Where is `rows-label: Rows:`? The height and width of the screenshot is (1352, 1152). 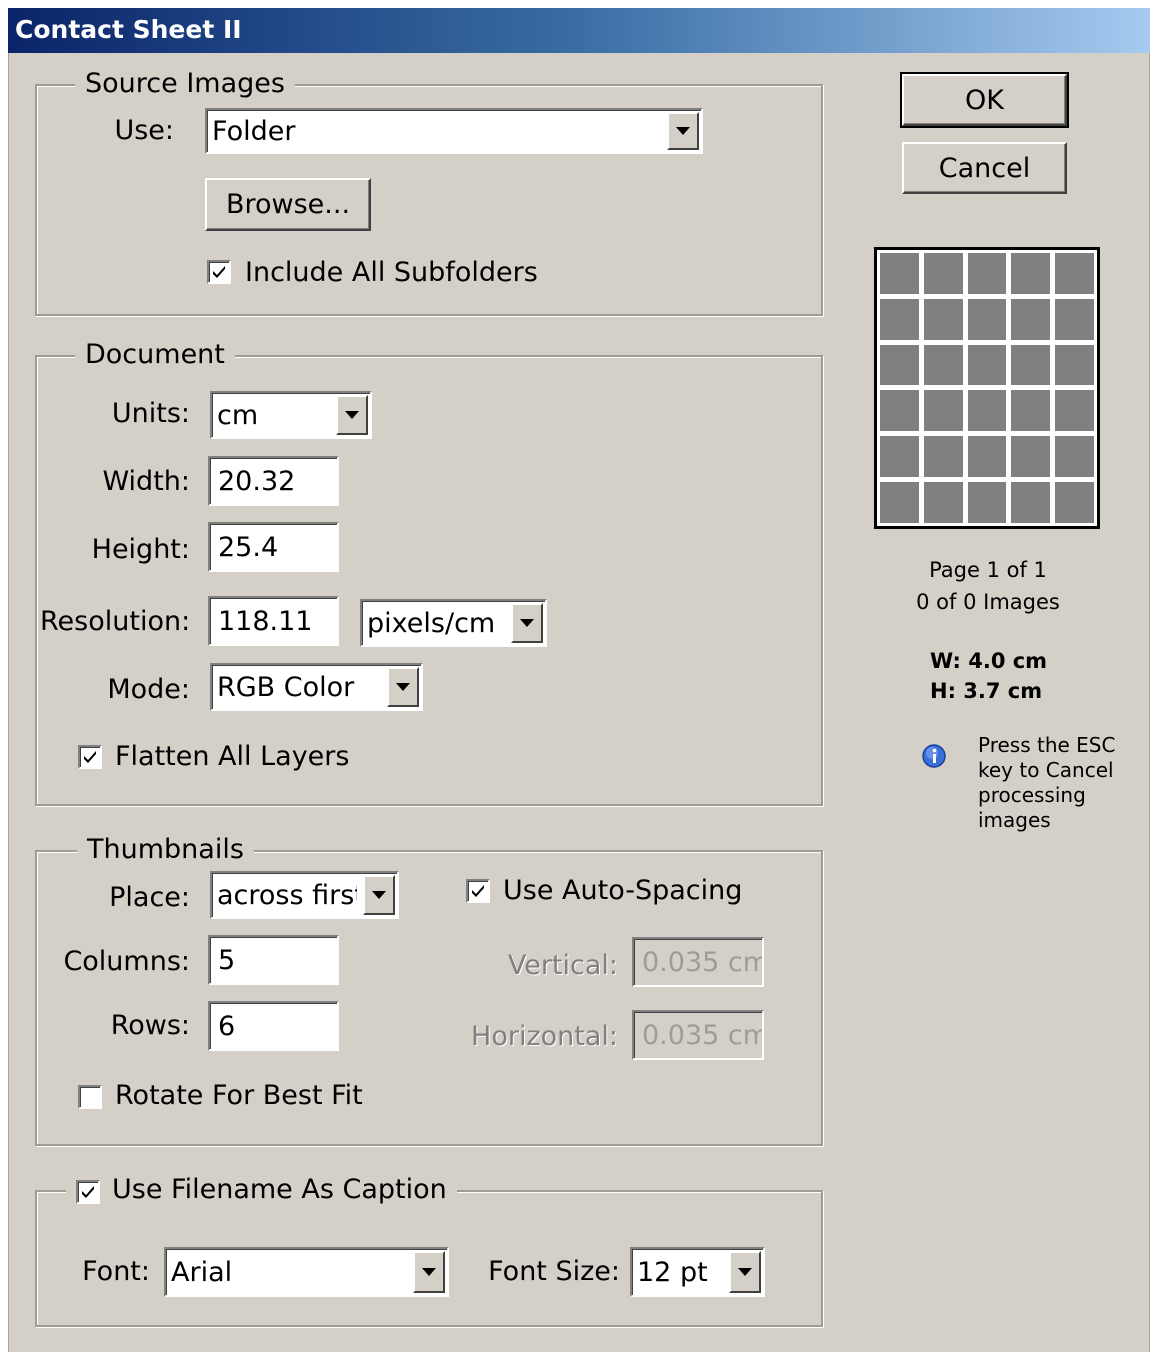 rows-label: Rows: is located at coordinates (150, 1025).